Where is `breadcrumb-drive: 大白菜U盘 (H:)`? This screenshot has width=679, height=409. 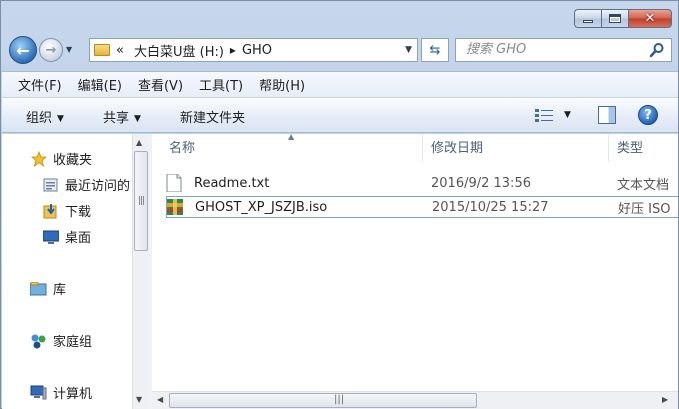
breadcrumb-drive: 大白菜U盘 (H:) is located at coordinates (179, 50).